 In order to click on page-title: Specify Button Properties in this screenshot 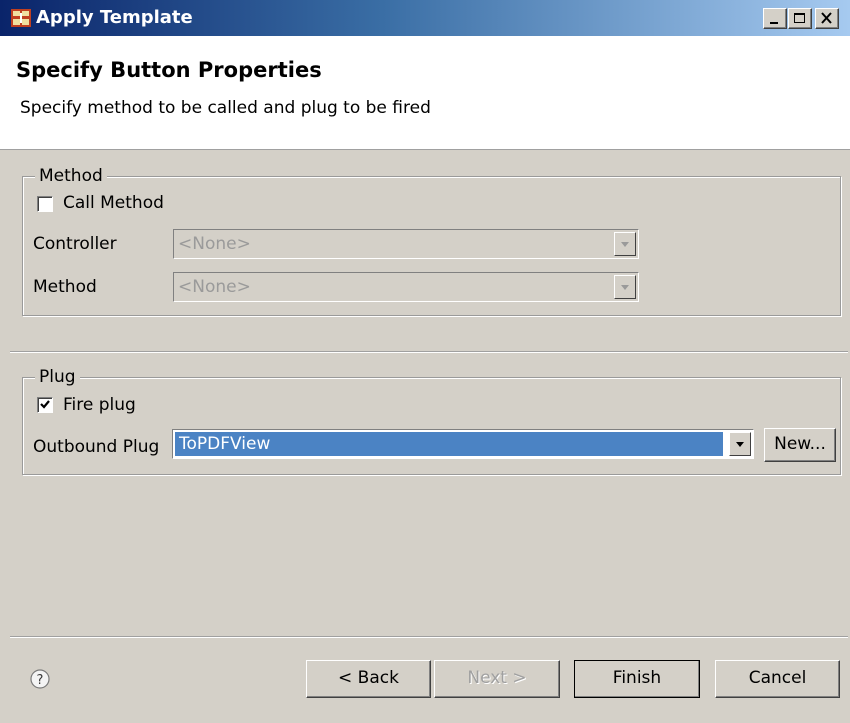, I will do `click(169, 70)`.